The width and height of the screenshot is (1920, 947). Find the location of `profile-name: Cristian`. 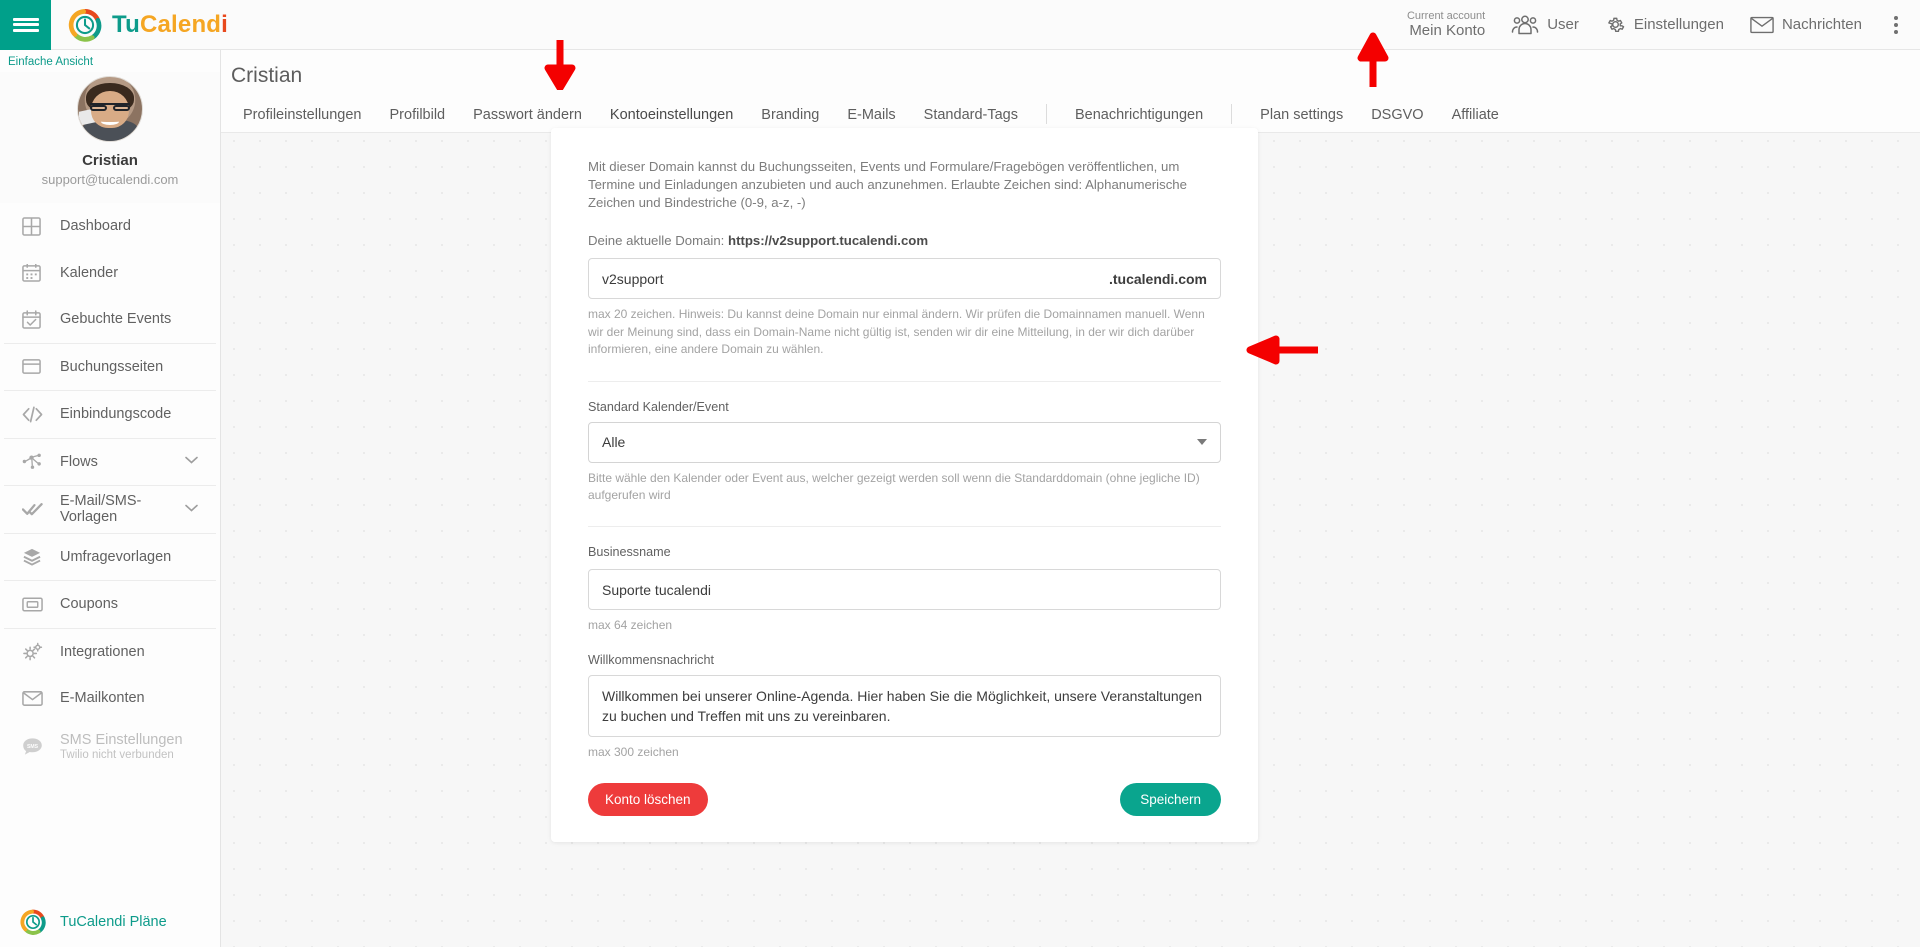

profile-name: Cristian is located at coordinates (110, 160).